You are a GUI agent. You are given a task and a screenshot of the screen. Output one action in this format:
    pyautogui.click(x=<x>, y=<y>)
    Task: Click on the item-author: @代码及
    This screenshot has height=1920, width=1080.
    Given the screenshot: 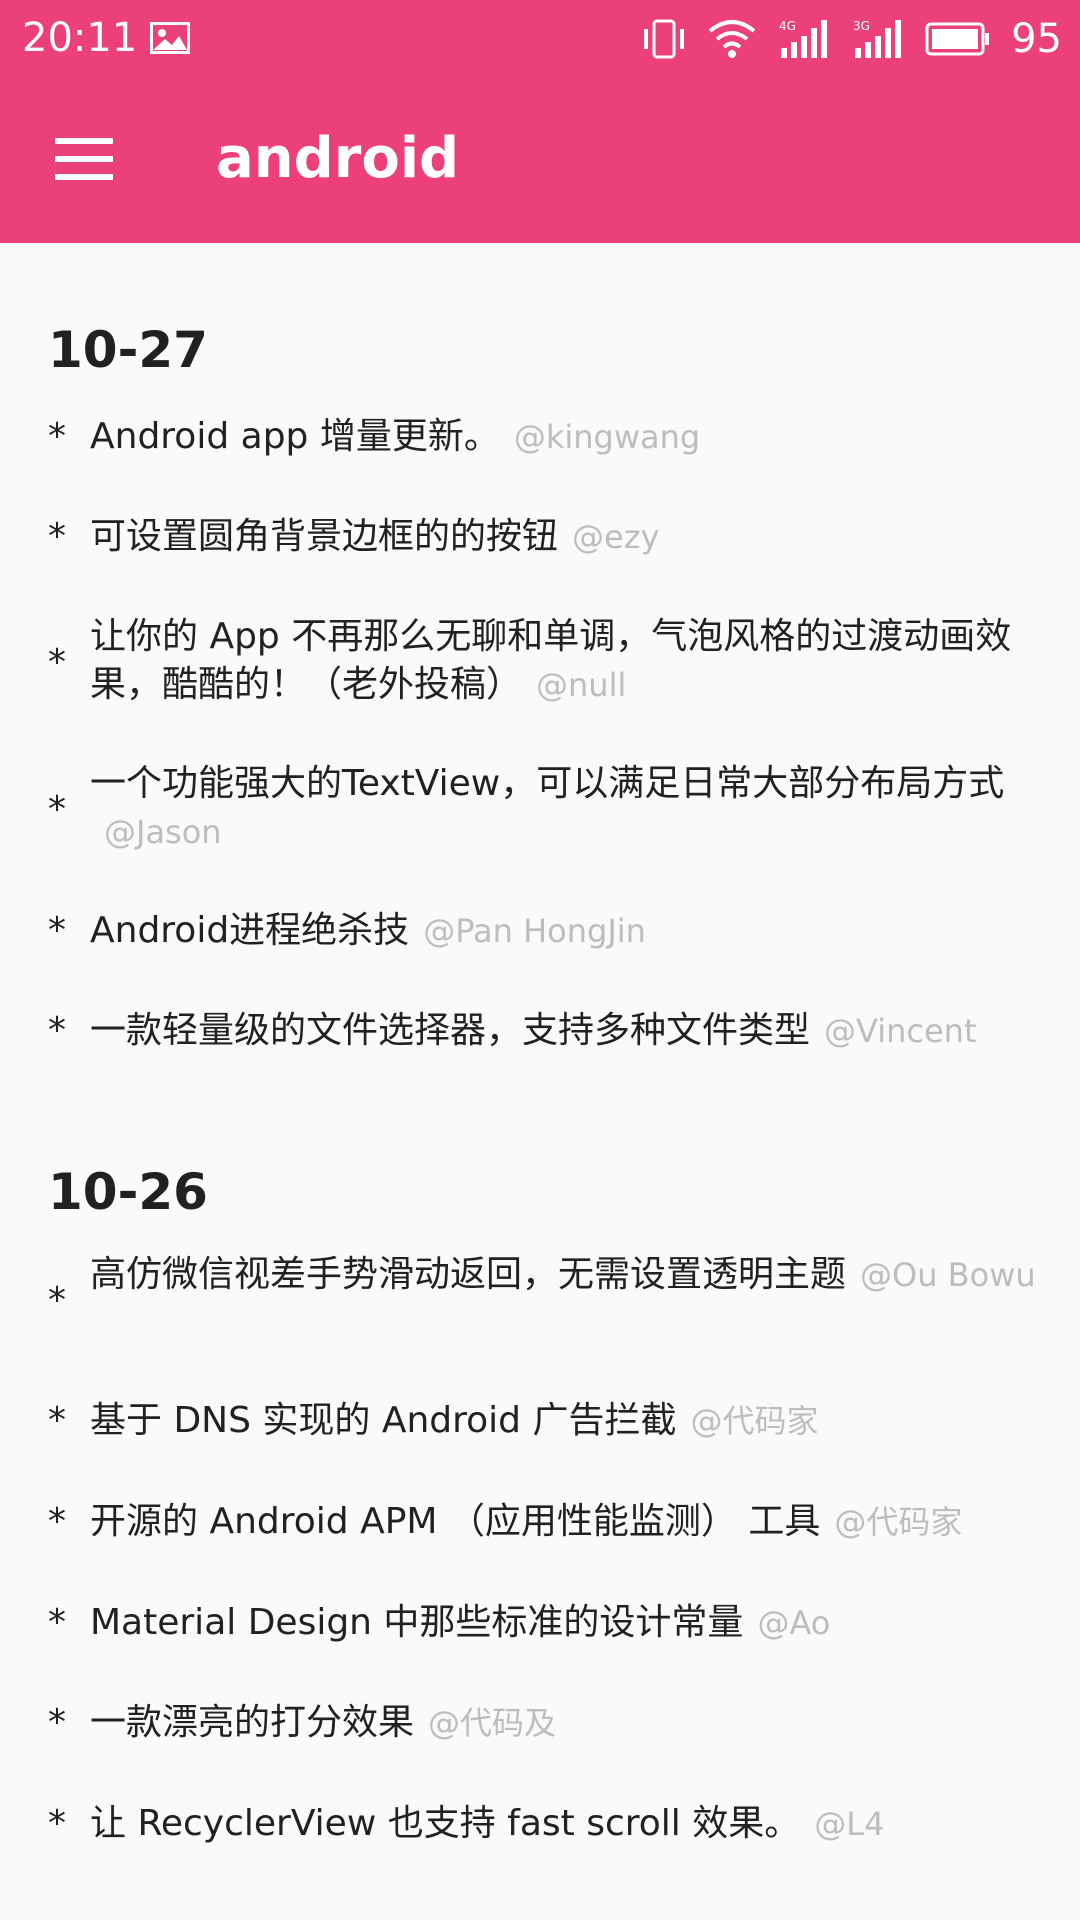 What is the action you would take?
    pyautogui.click(x=492, y=1723)
    